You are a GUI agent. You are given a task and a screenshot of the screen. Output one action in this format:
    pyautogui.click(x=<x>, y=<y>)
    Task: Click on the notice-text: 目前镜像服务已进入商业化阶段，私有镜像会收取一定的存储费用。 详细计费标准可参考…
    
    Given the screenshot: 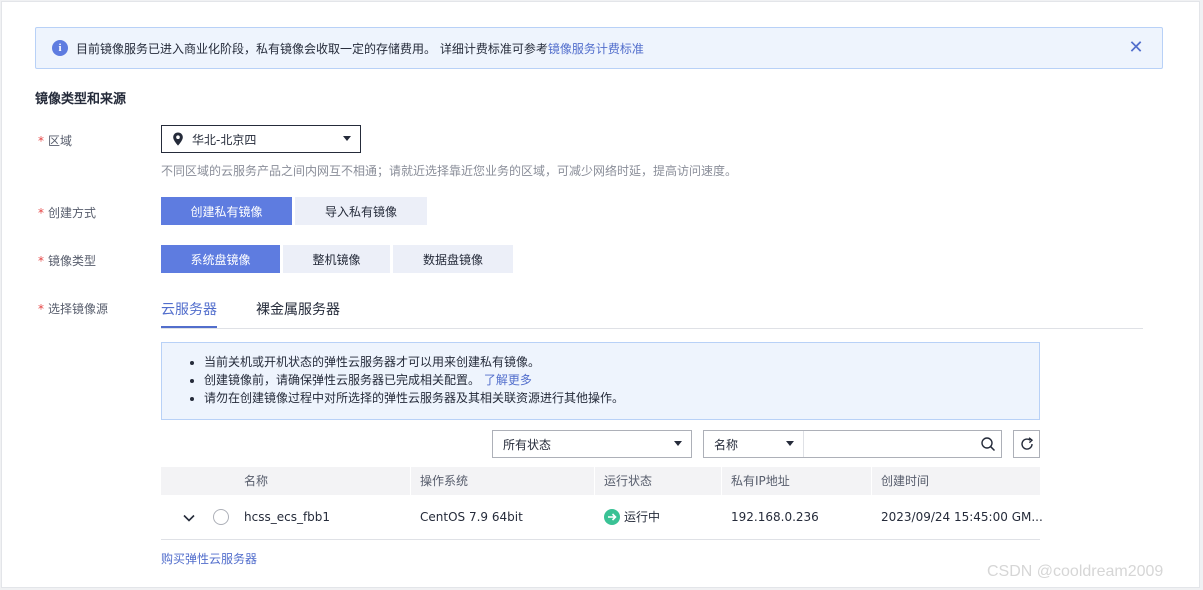 What is the action you would take?
    pyautogui.click(x=360, y=48)
    